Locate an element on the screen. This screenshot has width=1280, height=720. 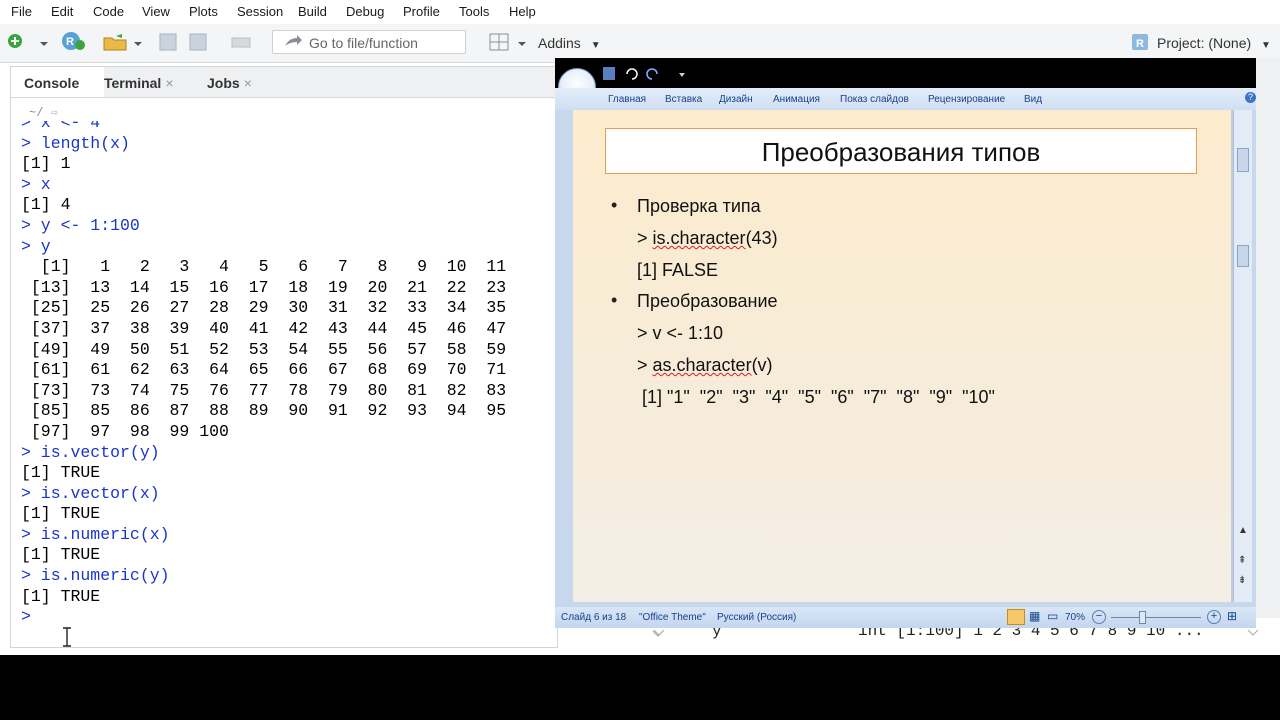
scroll-up-icon: ▲ is located at coordinates (1243, 530).